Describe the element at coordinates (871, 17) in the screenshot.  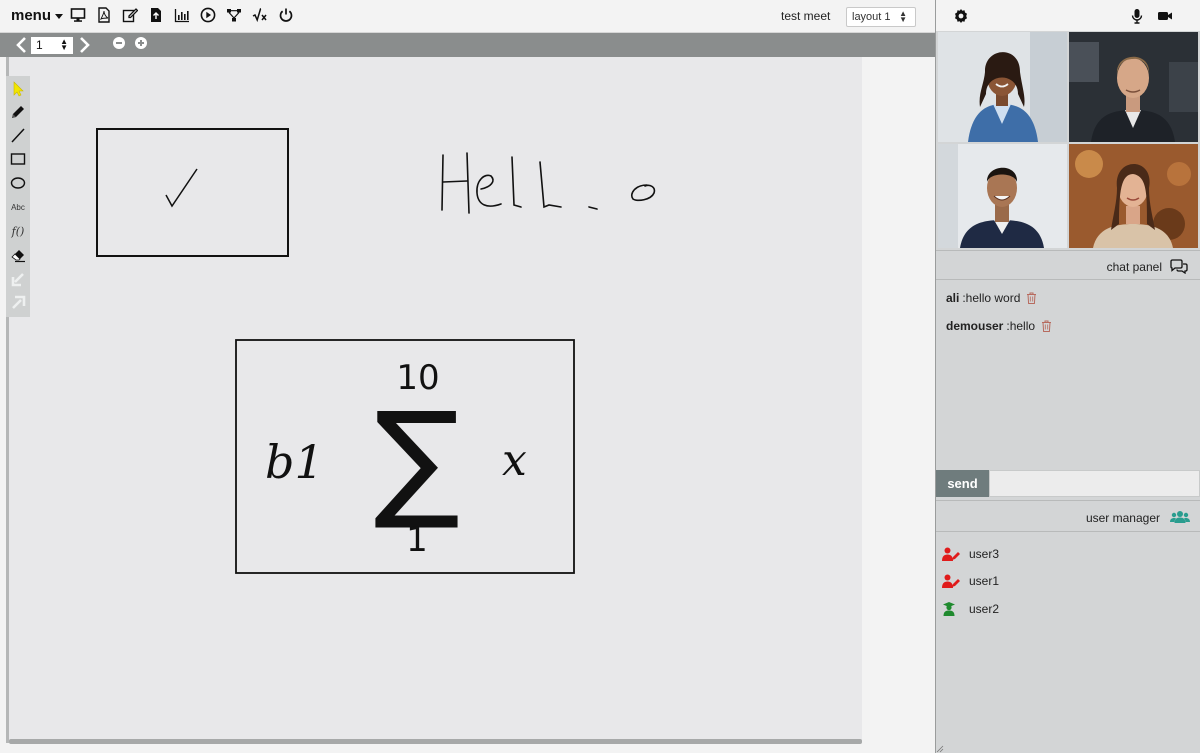
I see `layout-select-value: layout 1` at that location.